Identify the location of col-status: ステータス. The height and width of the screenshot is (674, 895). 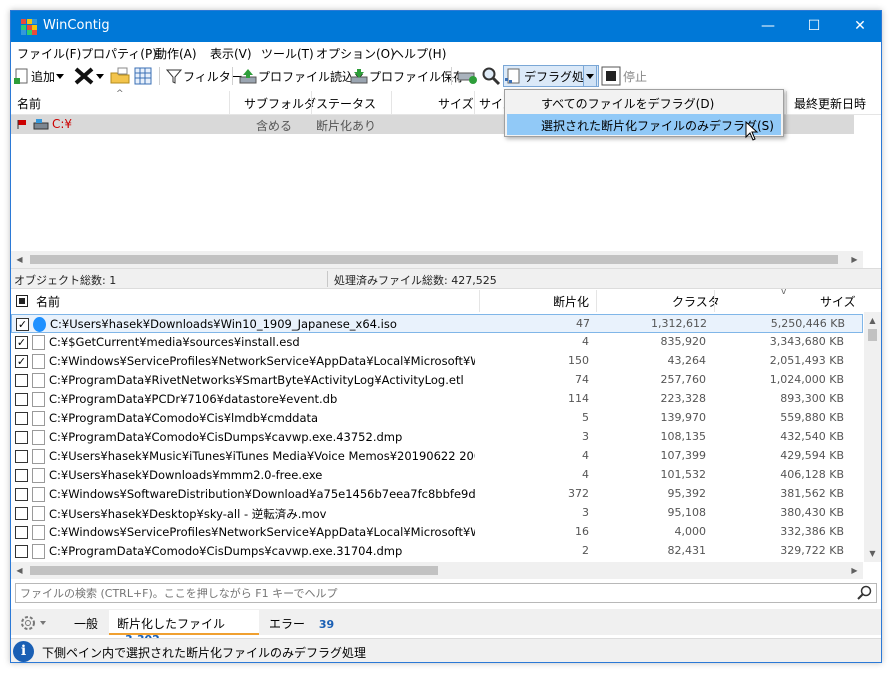
(346, 103).